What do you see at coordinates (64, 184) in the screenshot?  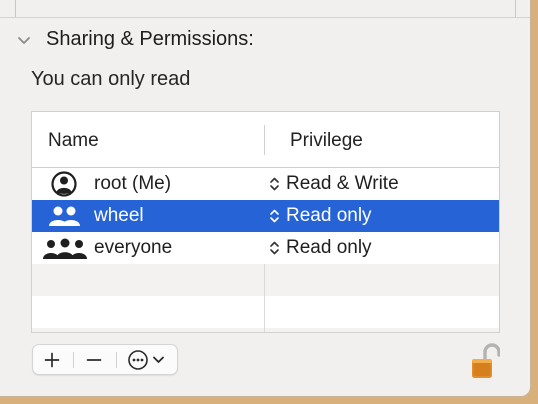 I see `single-user-icon` at bounding box center [64, 184].